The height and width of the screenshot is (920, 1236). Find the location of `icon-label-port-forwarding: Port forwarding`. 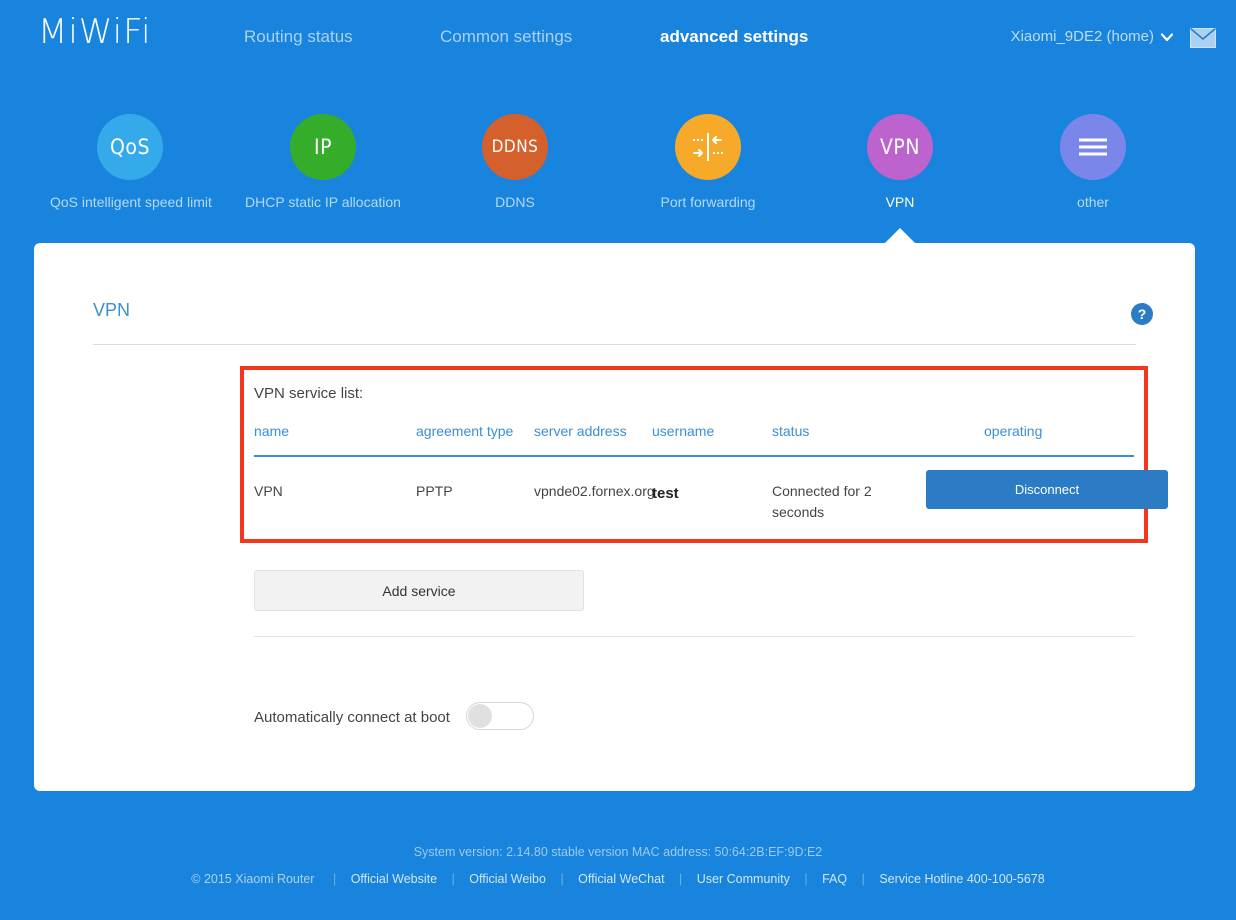

icon-label-port-forwarding: Port forwarding is located at coordinates (708, 202).